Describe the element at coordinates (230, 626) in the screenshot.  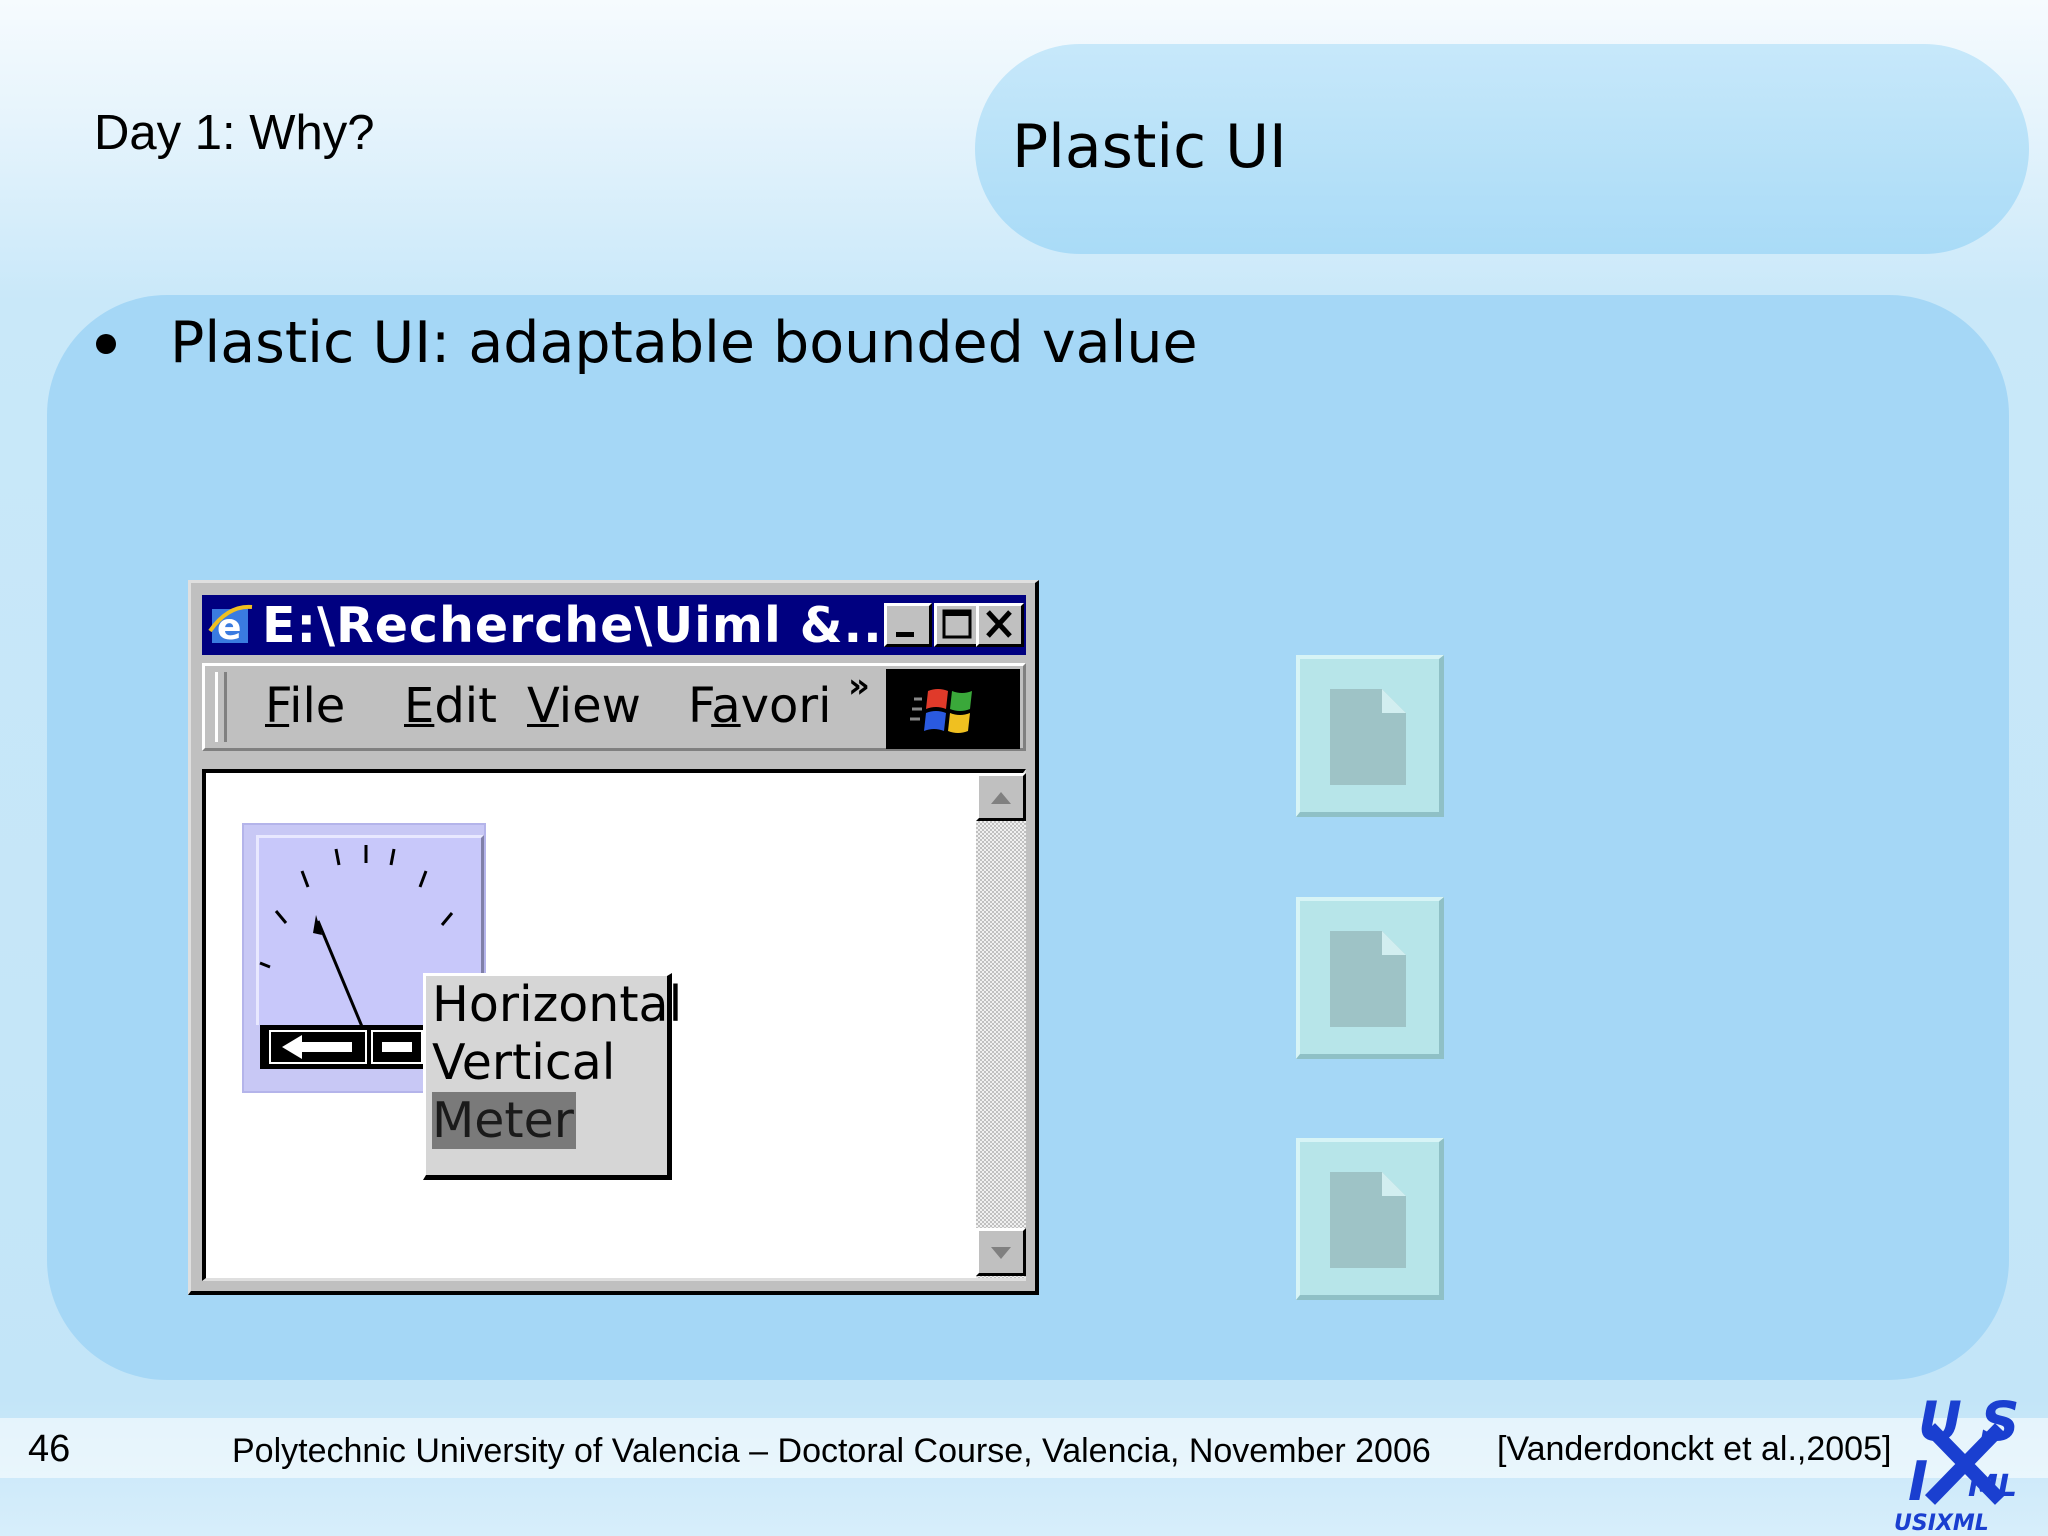
I see `ie-icon: e` at that location.